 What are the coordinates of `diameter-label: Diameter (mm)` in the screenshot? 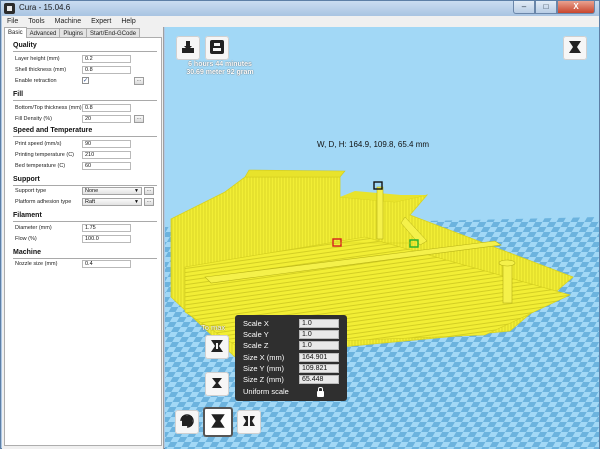 It's located at (33, 228).